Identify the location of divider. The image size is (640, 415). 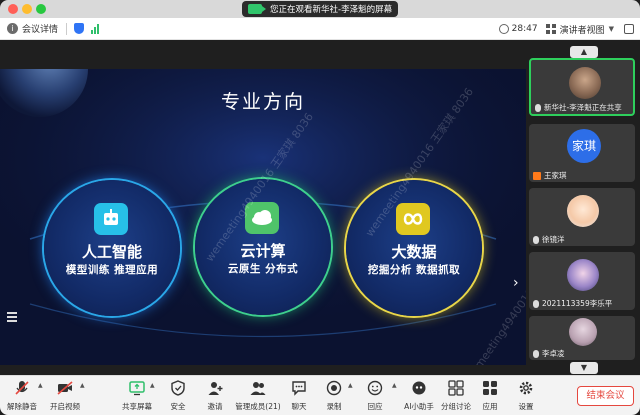
(67, 28).